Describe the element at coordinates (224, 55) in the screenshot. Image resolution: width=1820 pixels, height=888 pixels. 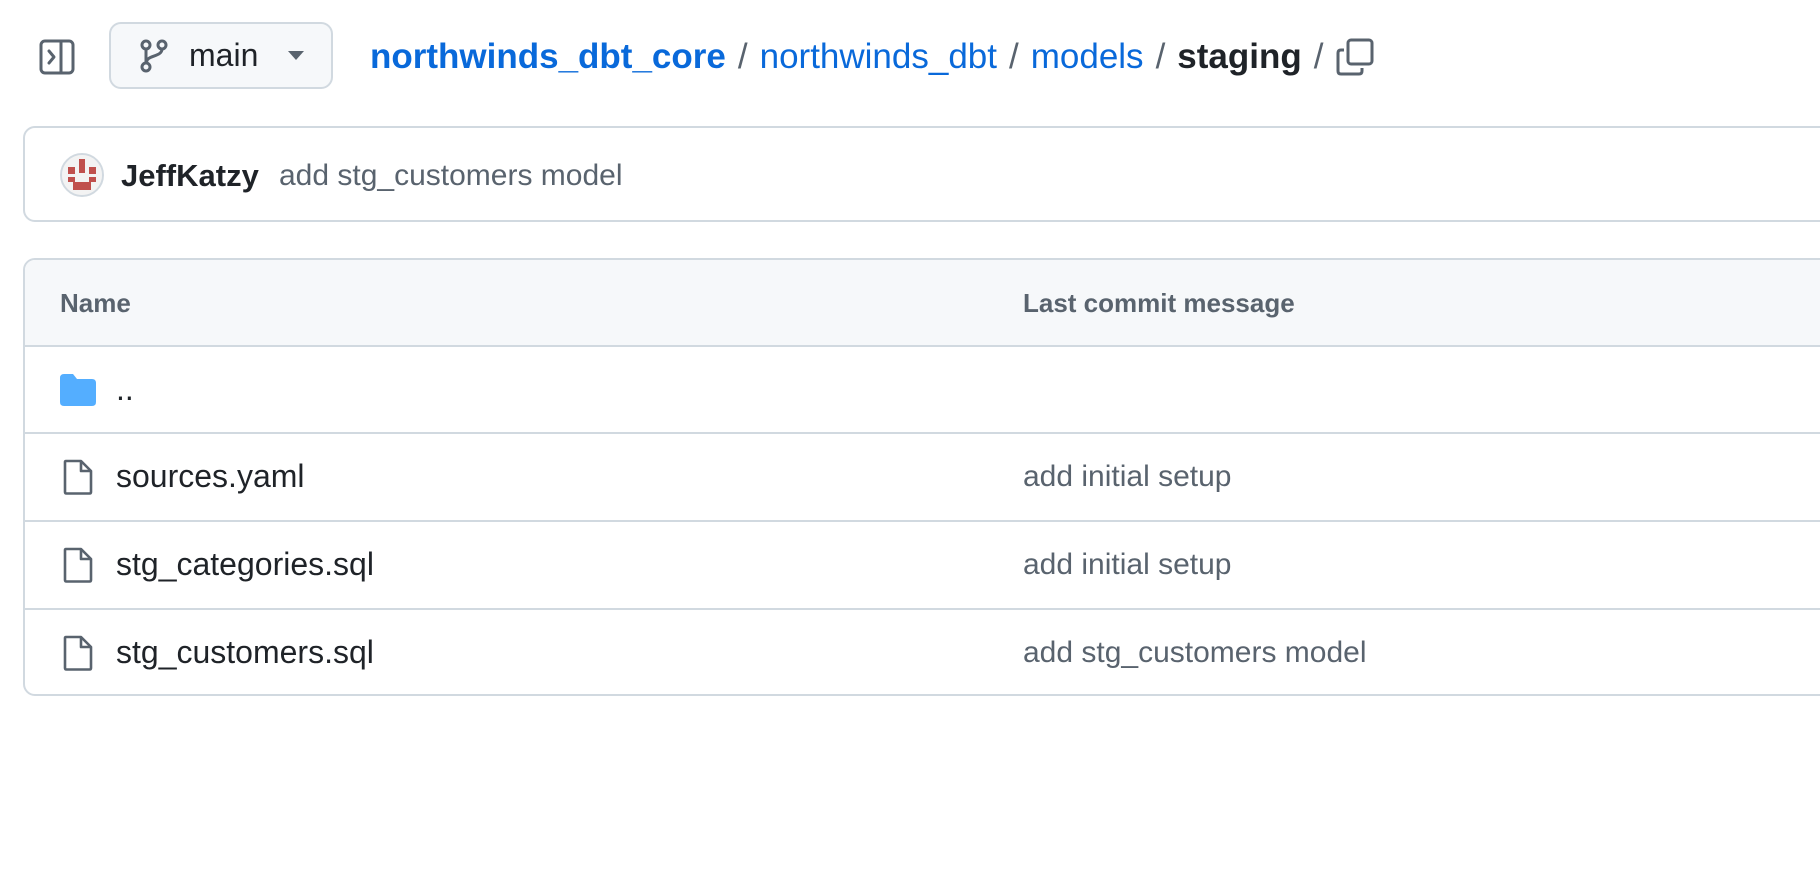
I see `branch-name: main` at that location.